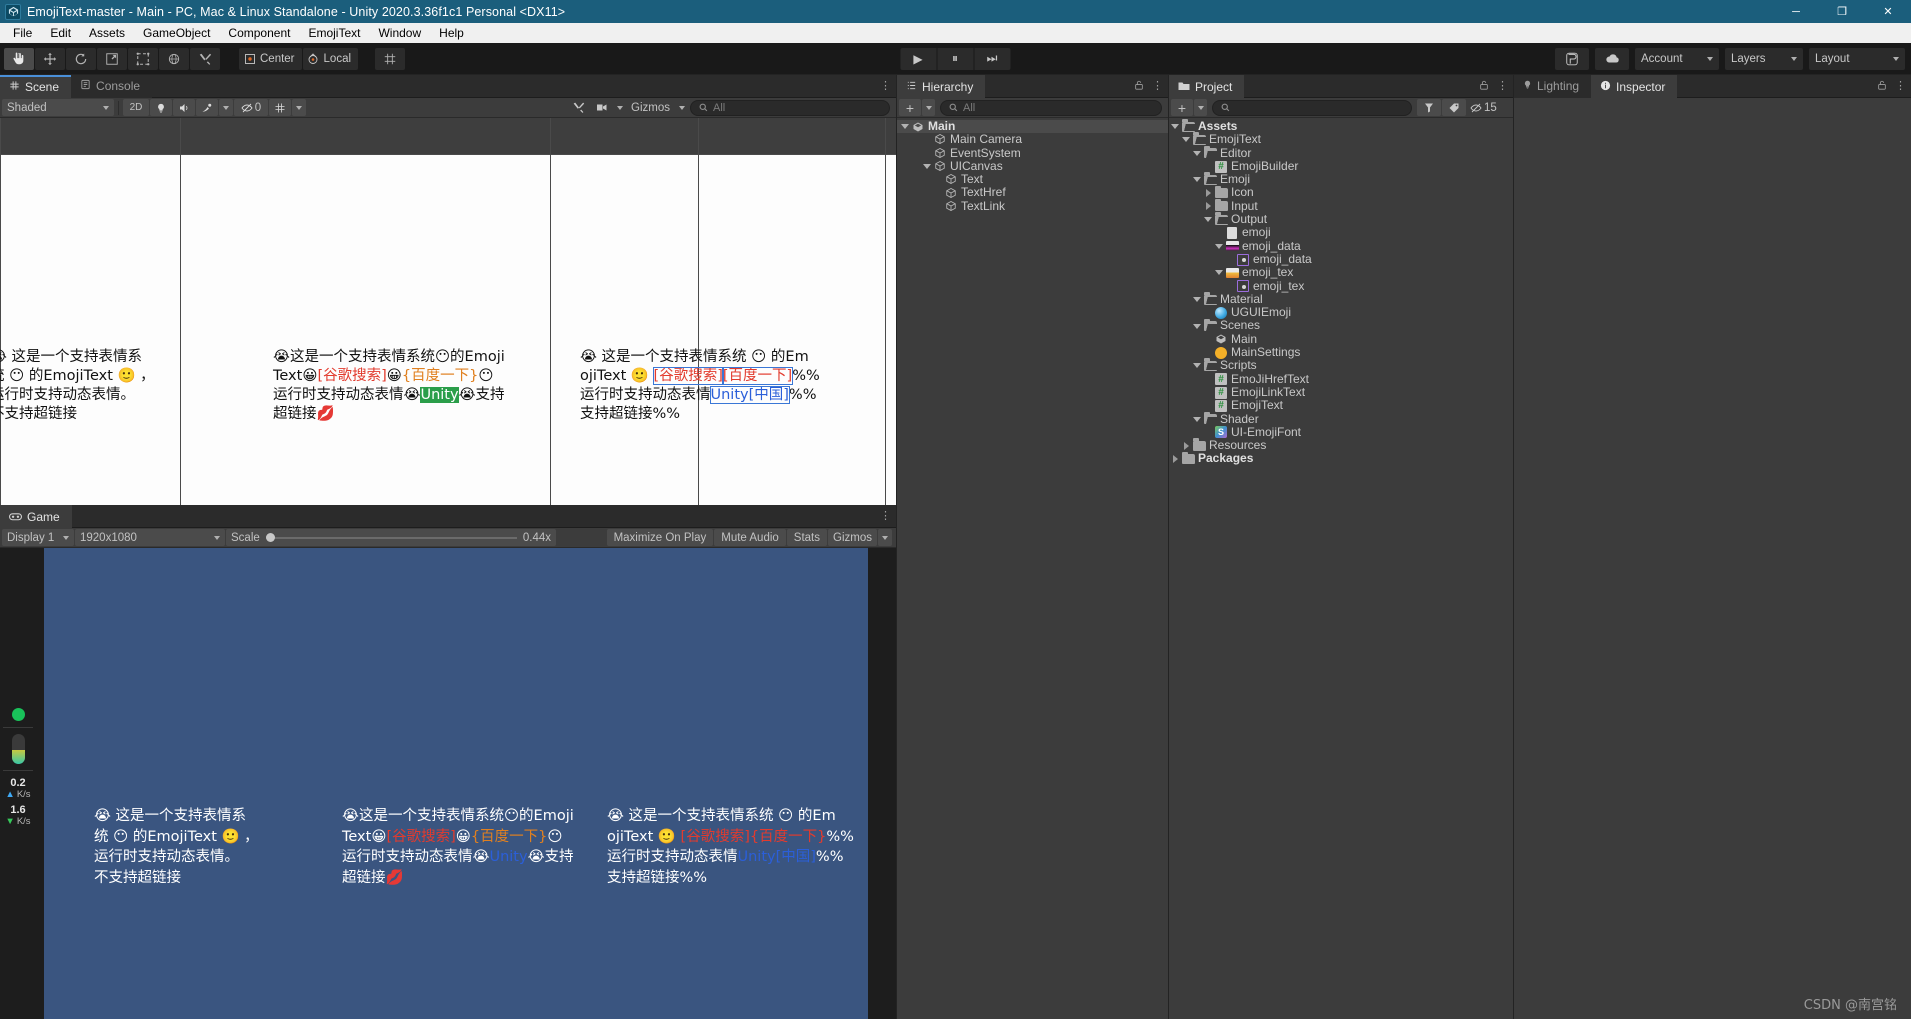 This screenshot has width=1911, height=1019. Describe the element at coordinates (1842, 11) in the screenshot. I see `maximize-button: ❐` at that location.